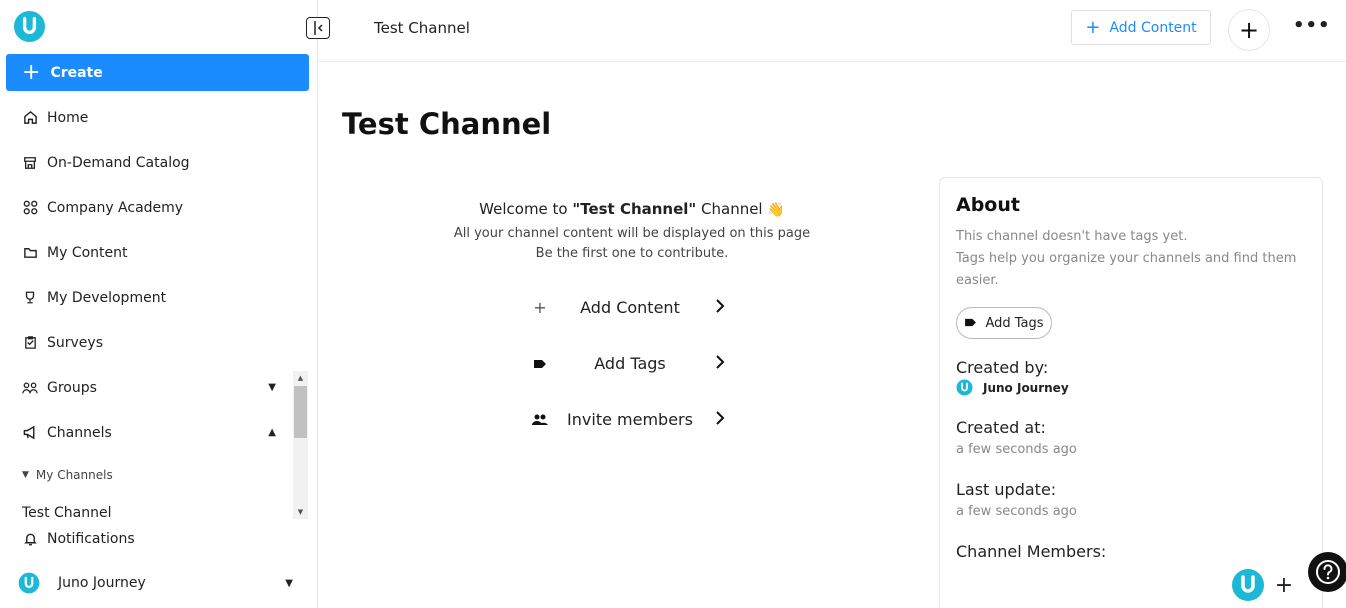 Image resolution: width=1346 pixels, height=608 pixels. What do you see at coordinates (75, 342) in the screenshot?
I see `sidebar-item-label: Surveys` at bounding box center [75, 342].